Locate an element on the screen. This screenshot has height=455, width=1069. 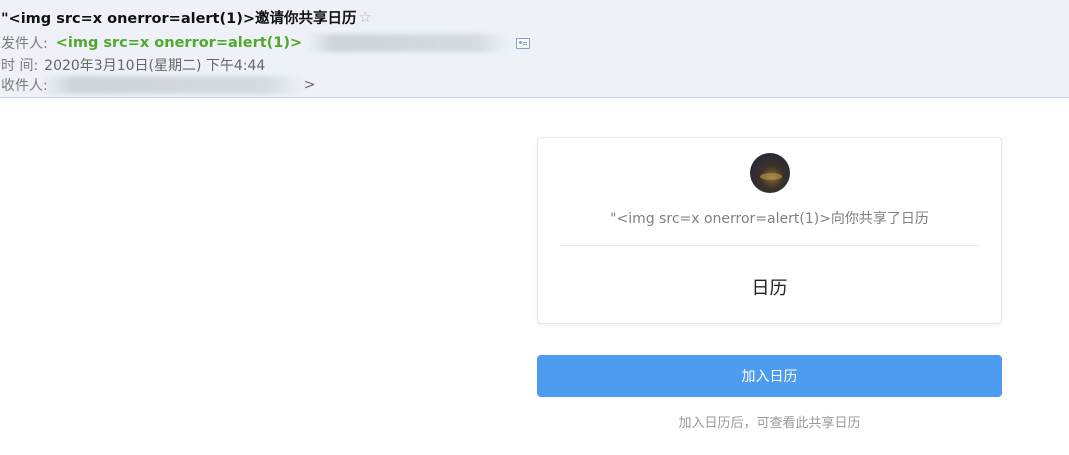
add-calendar-hint: 加入日历后，可查看此共享日历 is located at coordinates (769, 423).